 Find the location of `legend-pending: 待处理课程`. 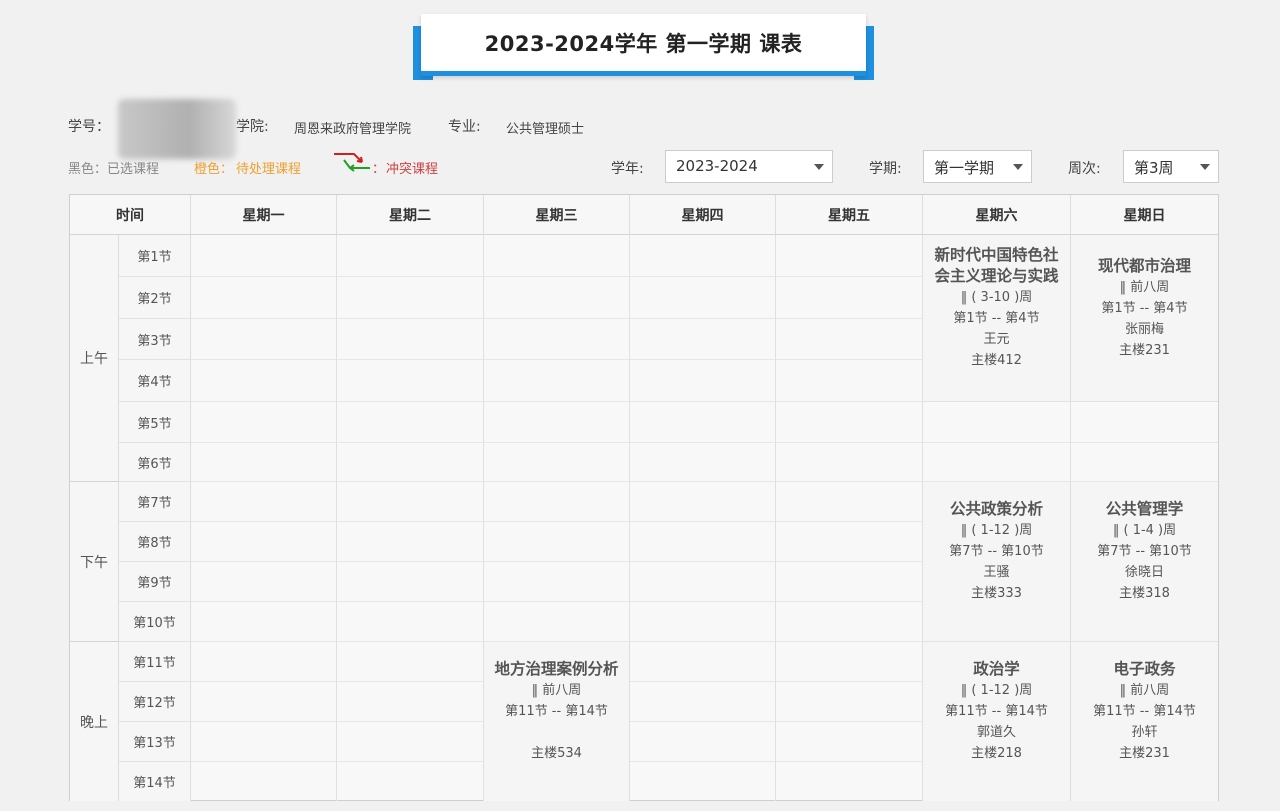

legend-pending: 待处理课程 is located at coordinates (269, 169).